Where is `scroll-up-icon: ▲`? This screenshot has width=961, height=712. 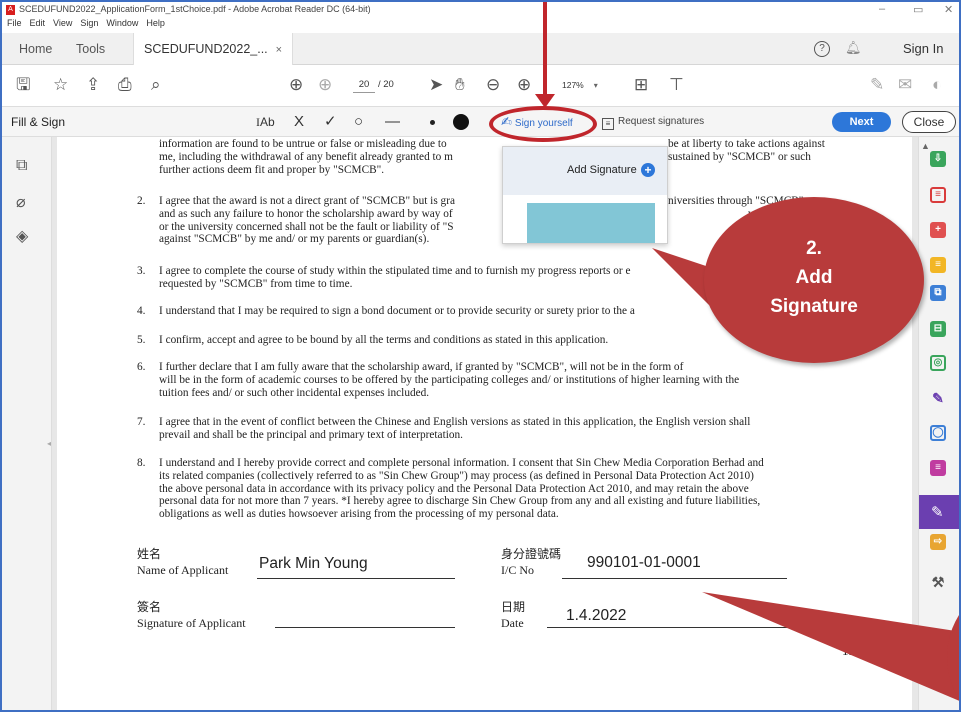 scroll-up-icon: ▲ is located at coordinates (925, 146).